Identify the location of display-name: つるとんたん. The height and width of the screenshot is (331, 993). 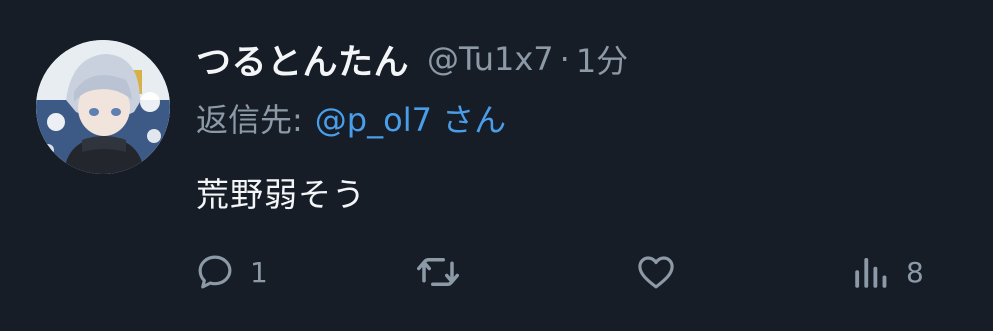
(302, 59).